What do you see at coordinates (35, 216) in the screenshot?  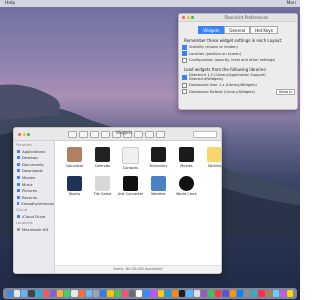 I see `sidebar-item-icloud-drive: iCloud Drive` at bounding box center [35, 216].